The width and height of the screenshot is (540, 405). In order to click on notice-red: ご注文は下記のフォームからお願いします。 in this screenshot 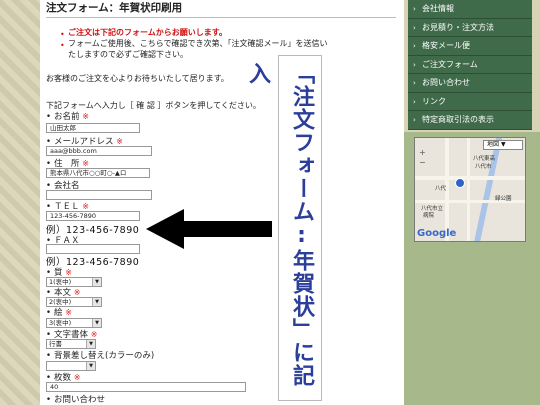, I will do `click(147, 32)`.